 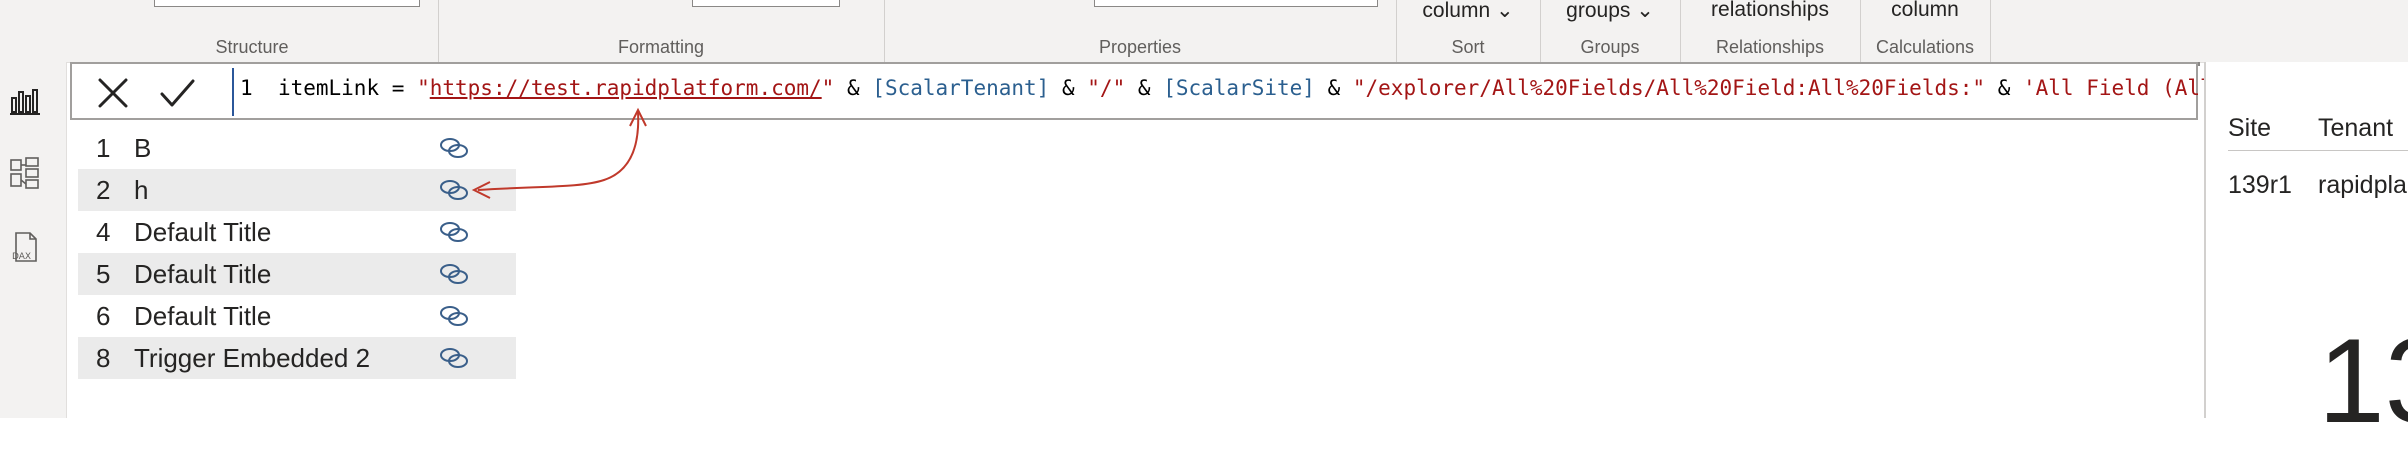 I want to click on ribbon-group-relationships: relationships Relationships, so click(x=1770, y=31).